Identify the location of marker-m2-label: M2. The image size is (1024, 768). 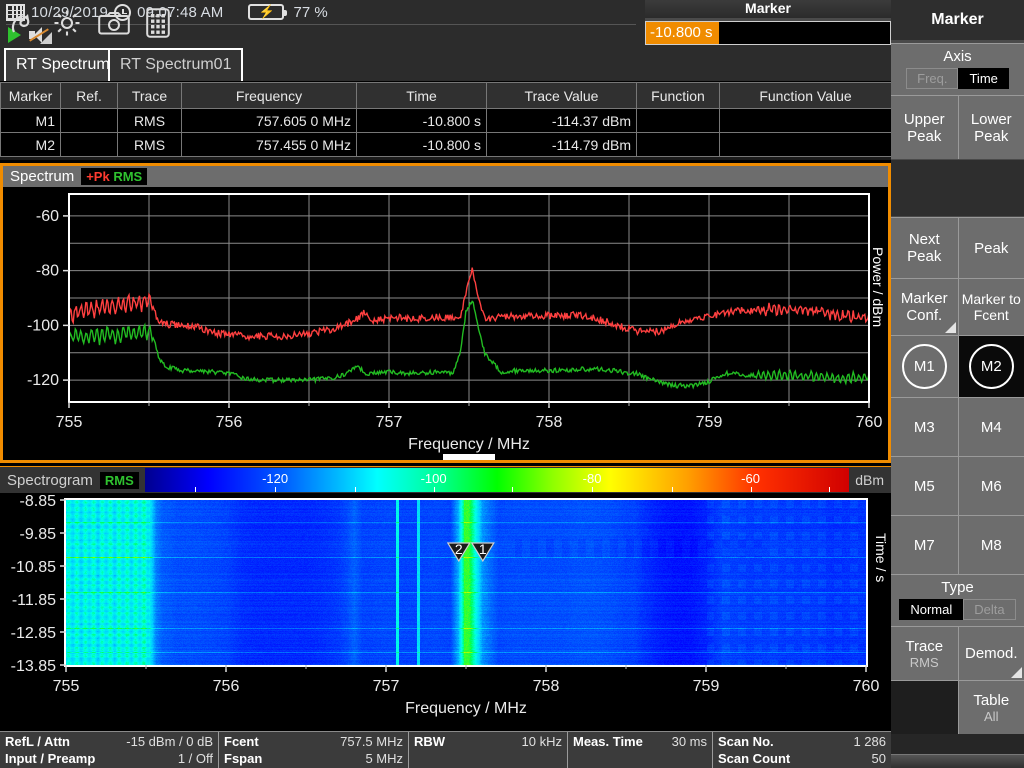
(991, 366).